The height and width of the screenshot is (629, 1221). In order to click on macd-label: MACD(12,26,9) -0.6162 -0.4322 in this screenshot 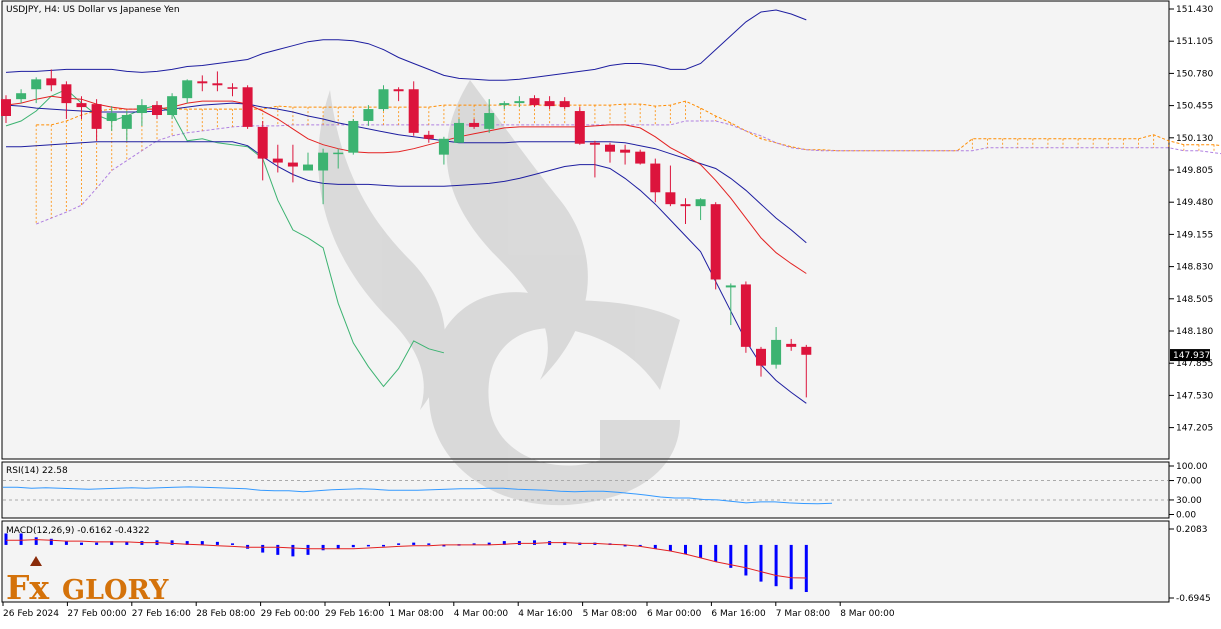, I will do `click(78, 531)`.